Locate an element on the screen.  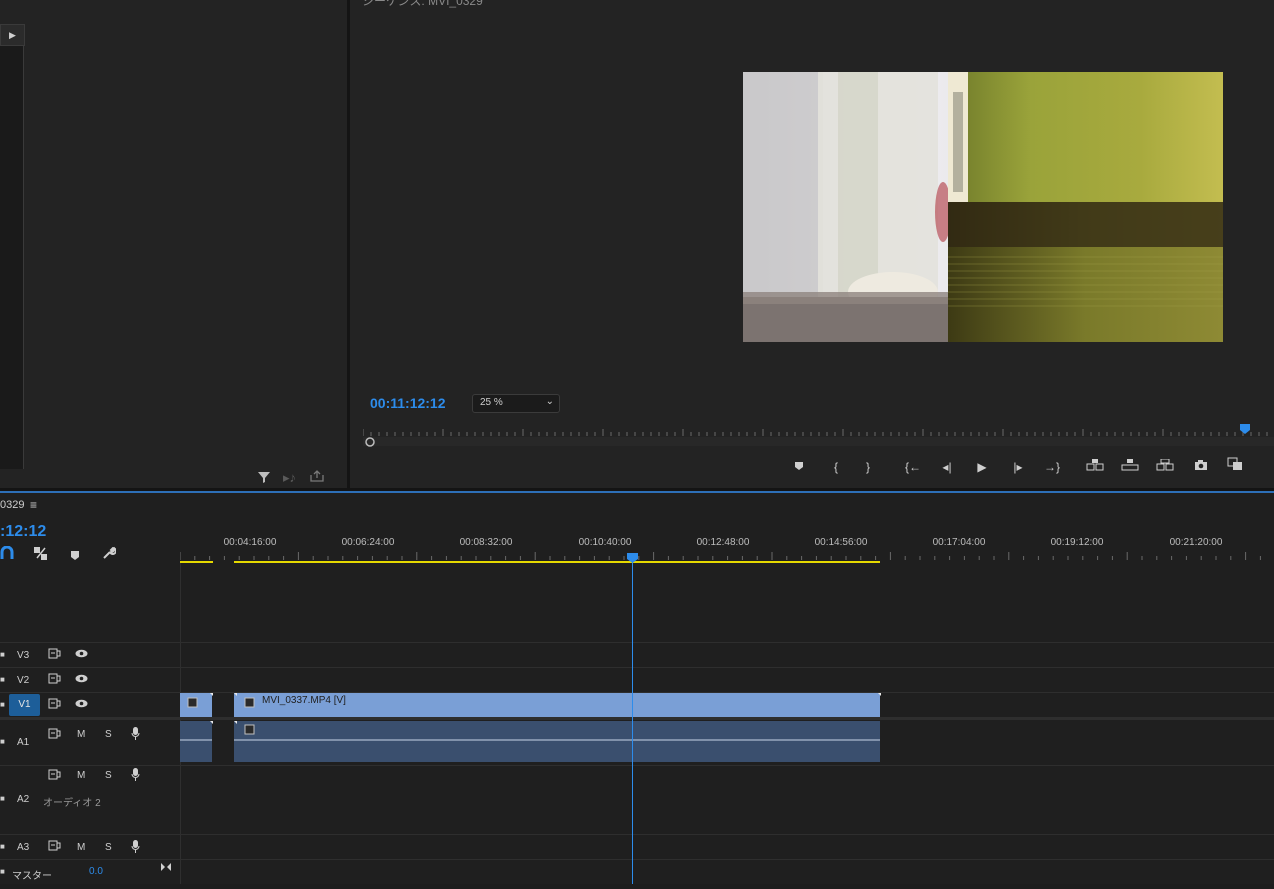
track-label-a1: A1 is located at coordinates (23, 742).